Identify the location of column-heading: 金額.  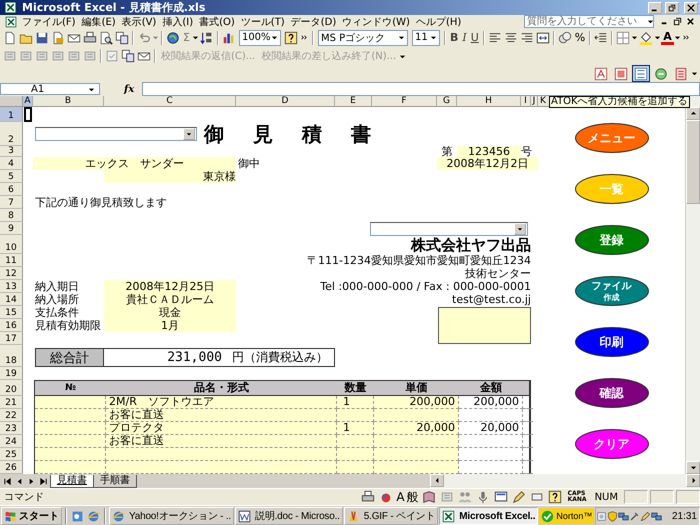
(490, 388).